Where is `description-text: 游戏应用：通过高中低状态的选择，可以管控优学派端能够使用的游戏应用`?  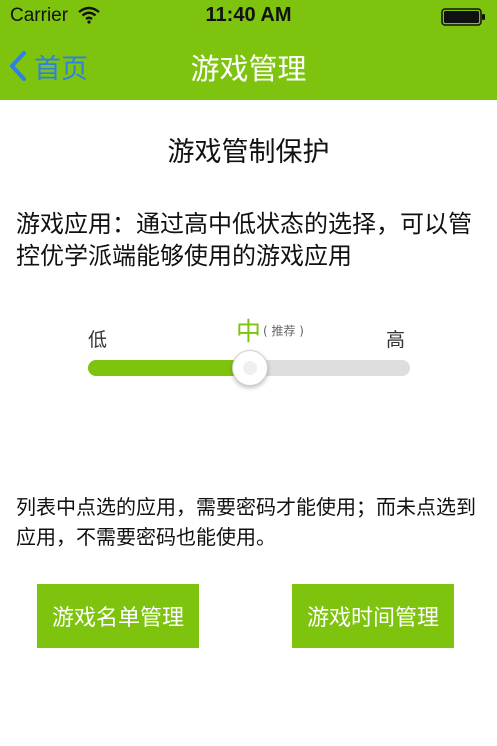
description-text: 游戏应用：通过高中低状态的选择，可以管控优学派端能够使用的游戏应用 is located at coordinates (244, 240).